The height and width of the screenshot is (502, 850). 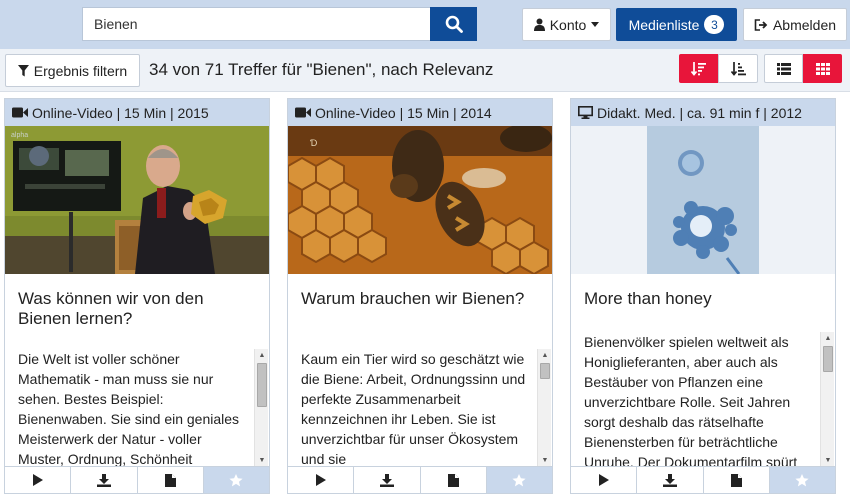 I want to click on card-title: Was können wir von den Bienen lernen?, so click(x=137, y=310).